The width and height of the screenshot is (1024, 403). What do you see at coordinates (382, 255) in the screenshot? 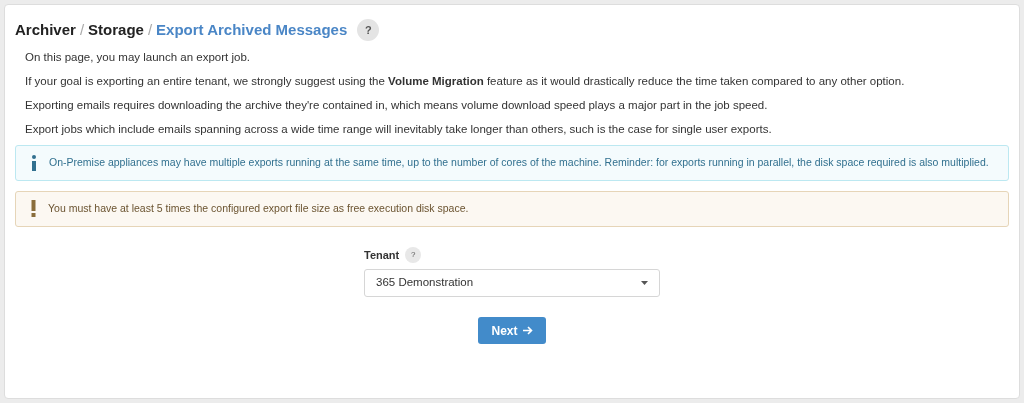
I see `field-label: Tenant` at bounding box center [382, 255].